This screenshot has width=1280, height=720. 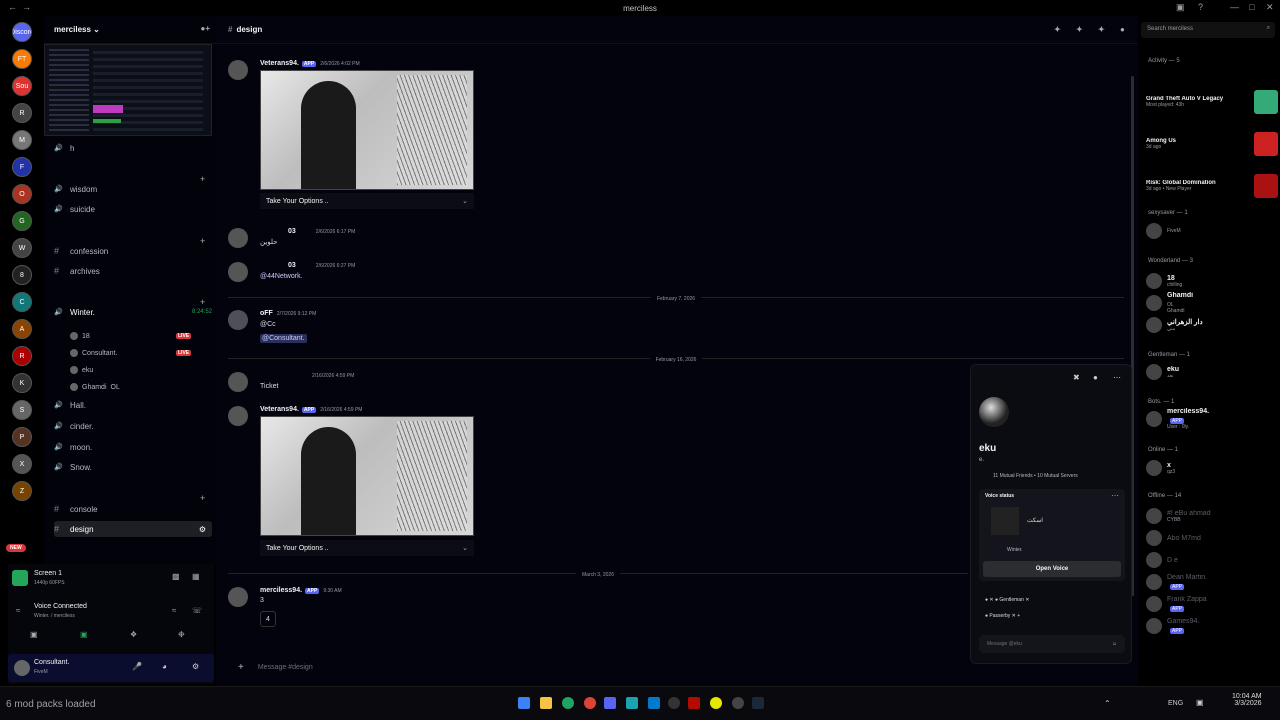 What do you see at coordinates (181, 634) in the screenshot?
I see `soundboard-icon: ❉` at bounding box center [181, 634].